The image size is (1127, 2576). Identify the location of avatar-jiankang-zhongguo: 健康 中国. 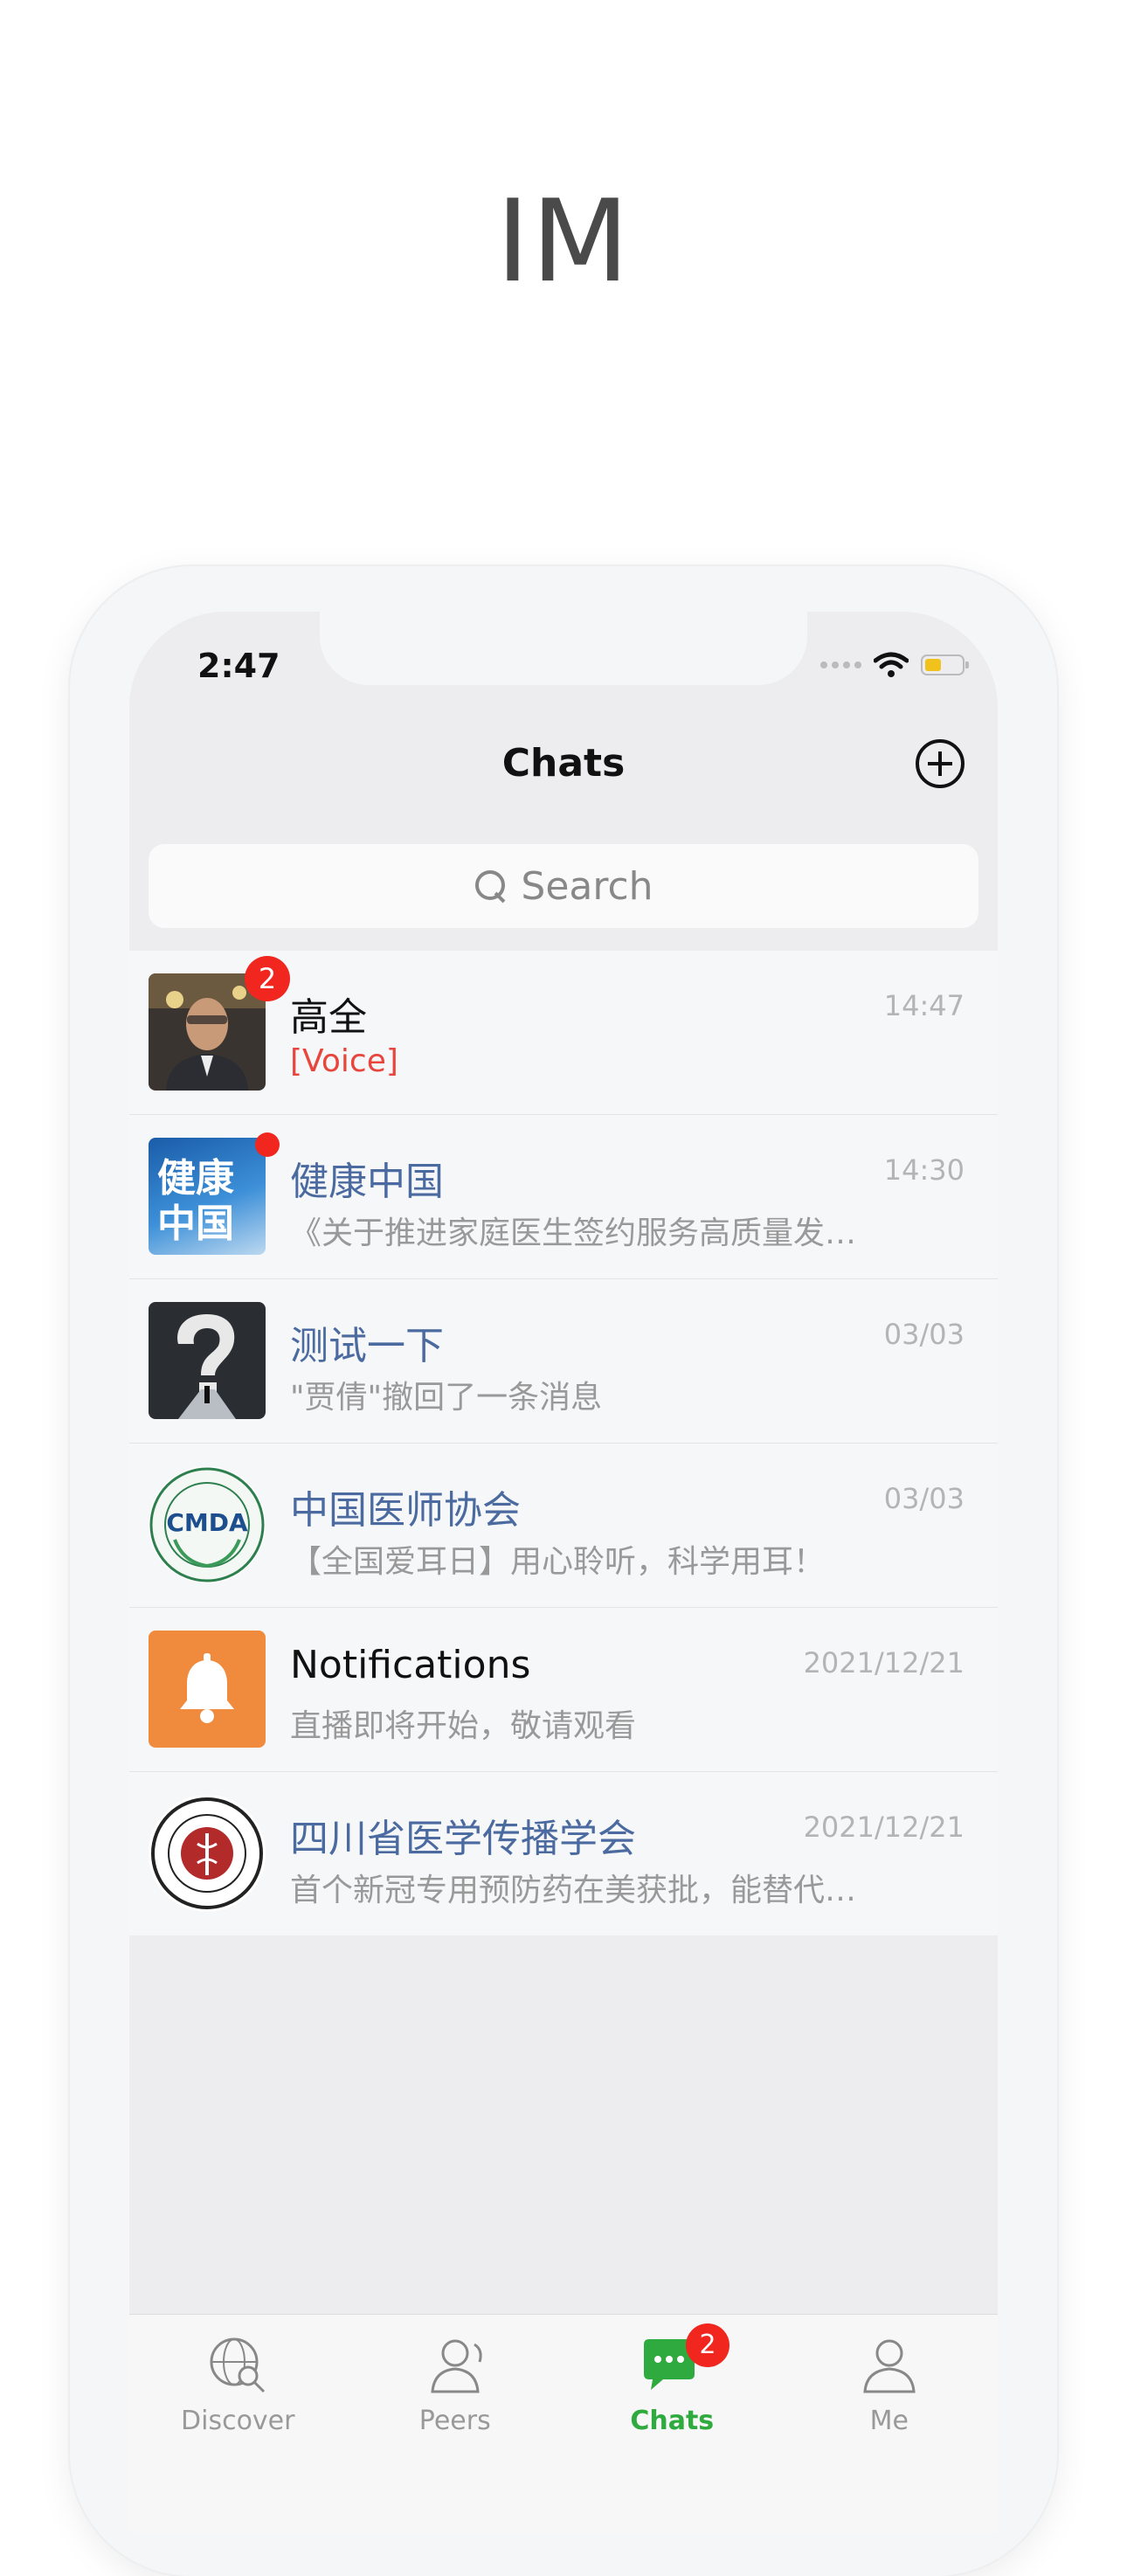
(207, 1196).